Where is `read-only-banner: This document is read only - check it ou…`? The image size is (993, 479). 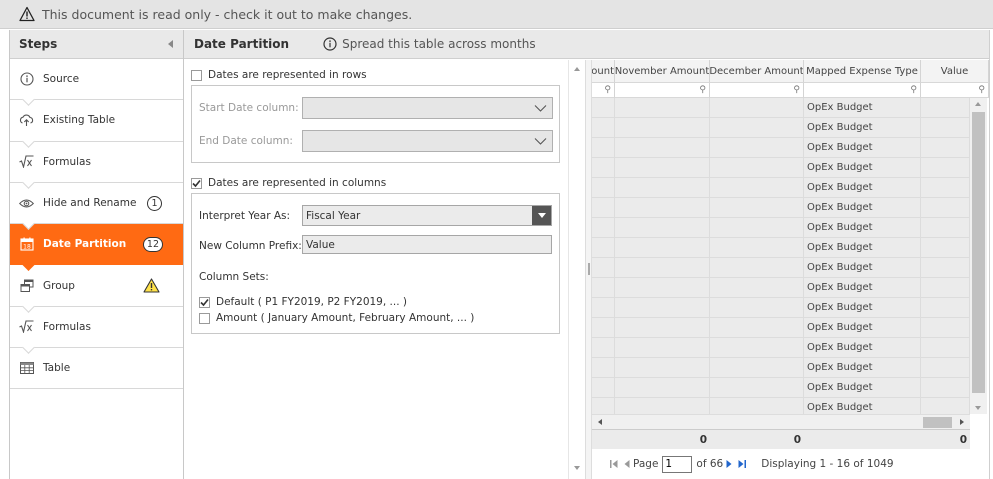 read-only-banner: This document is read only - check it ou… is located at coordinates (496, 14).